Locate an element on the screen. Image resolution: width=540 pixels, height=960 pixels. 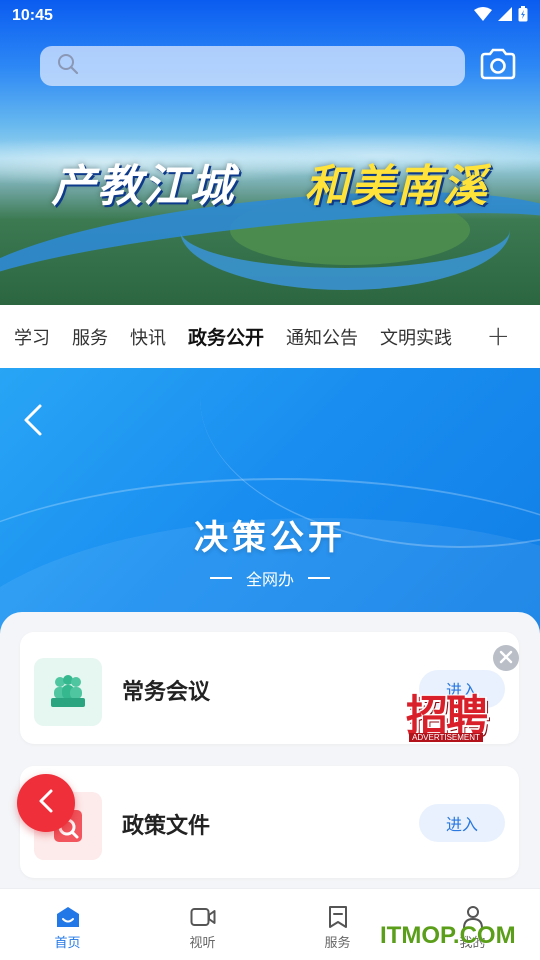
banner-slogan: 产教江城 和美南溪 is located at coordinates (270, 182).